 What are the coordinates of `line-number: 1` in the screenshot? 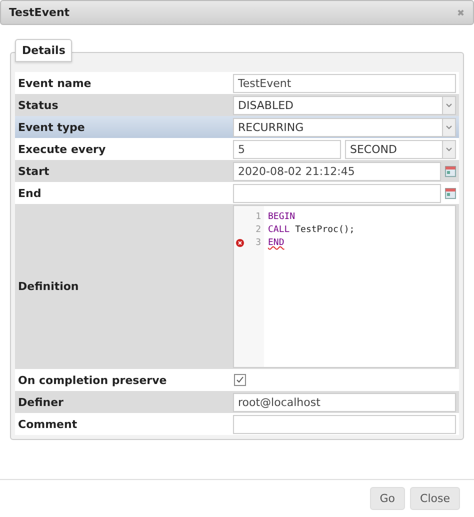 It's located at (258, 217).